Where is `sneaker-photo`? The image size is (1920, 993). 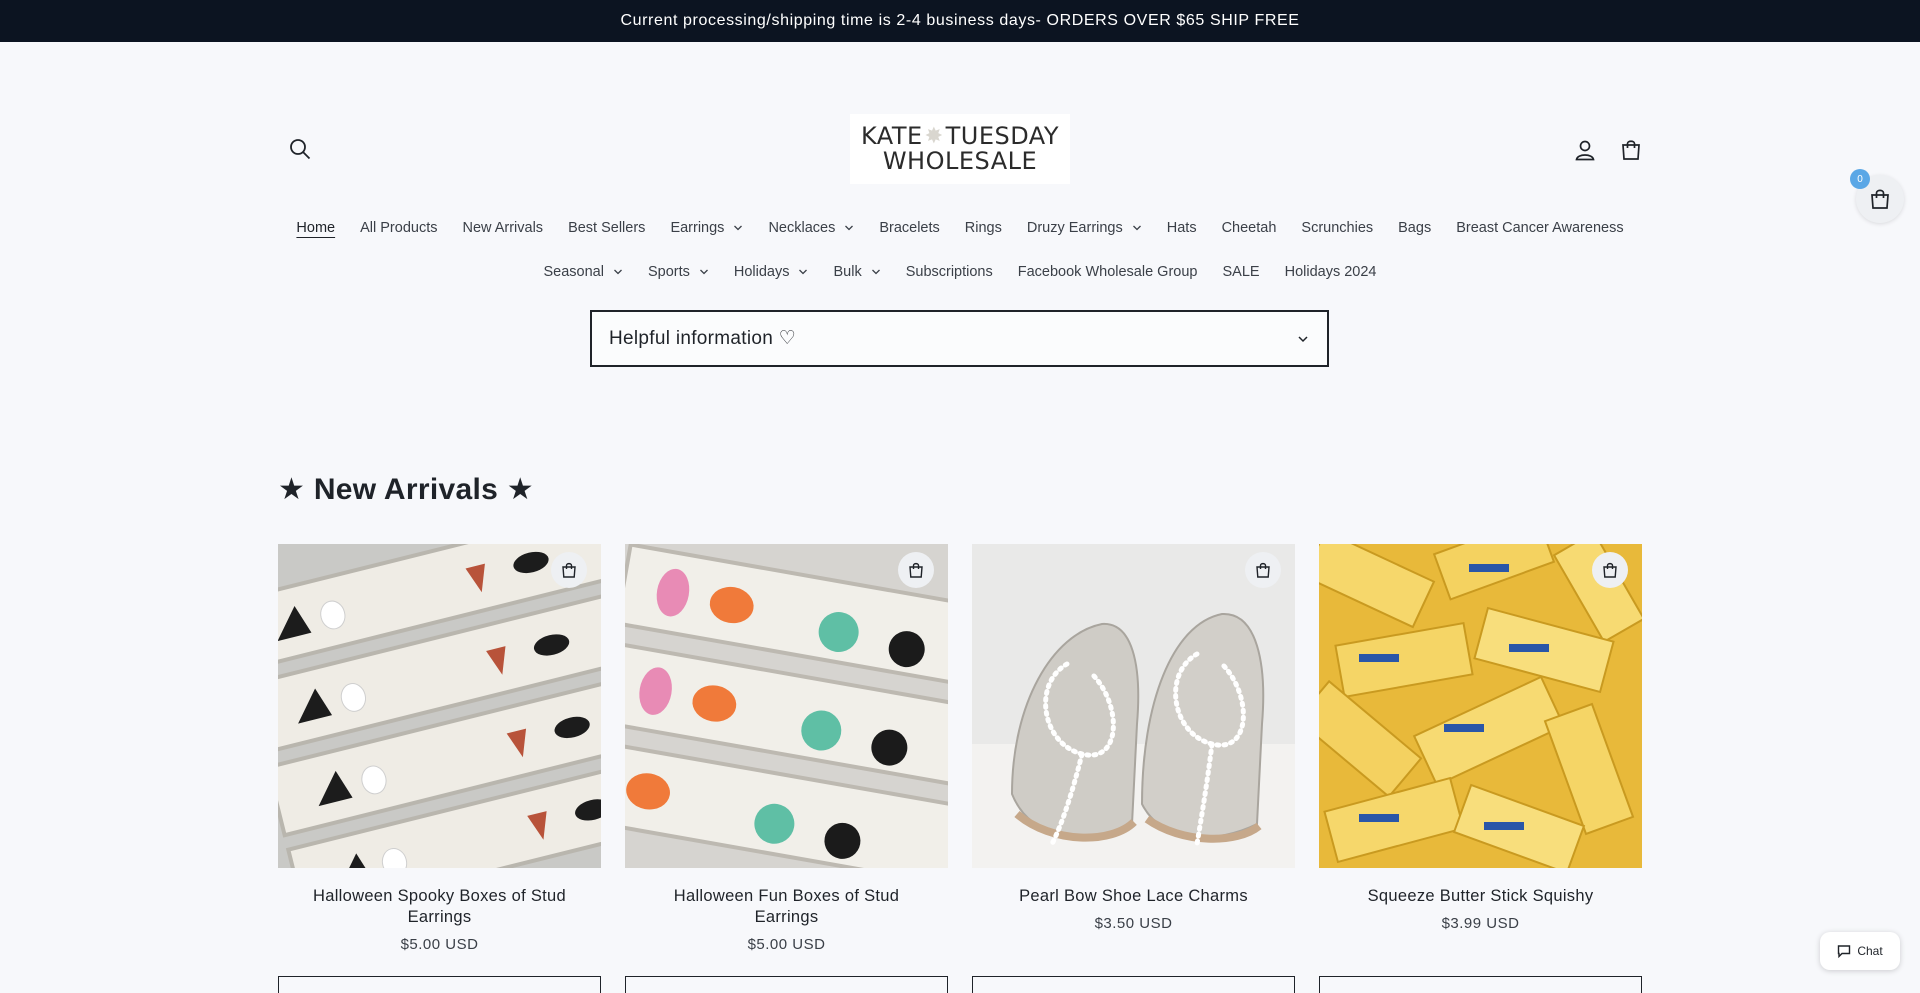 sneaker-photo is located at coordinates (1133, 706).